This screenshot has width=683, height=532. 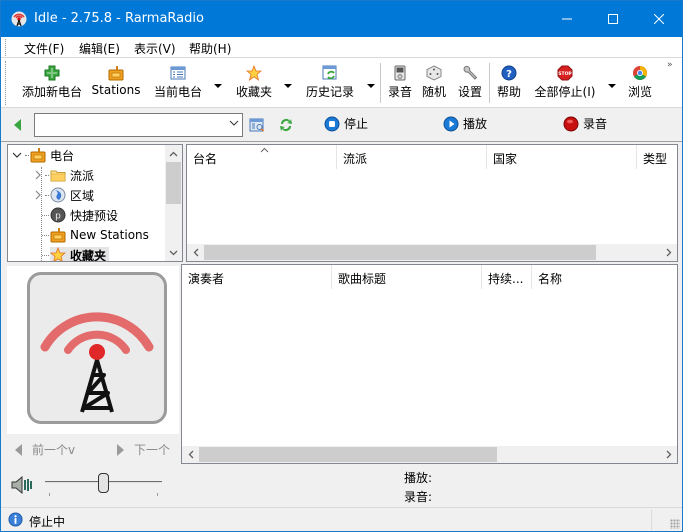 What do you see at coordinates (76, 253) in the screenshot?
I see `tree-item-favorites: 收藏夹` at bounding box center [76, 253].